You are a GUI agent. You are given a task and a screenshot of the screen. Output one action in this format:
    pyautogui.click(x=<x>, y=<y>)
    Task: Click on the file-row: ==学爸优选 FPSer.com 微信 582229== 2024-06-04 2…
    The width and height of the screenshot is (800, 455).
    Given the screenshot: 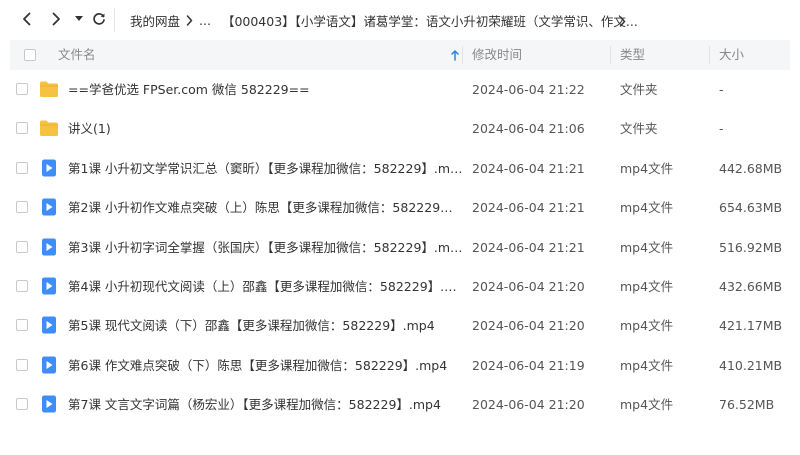 What is the action you would take?
    pyautogui.click(x=400, y=89)
    